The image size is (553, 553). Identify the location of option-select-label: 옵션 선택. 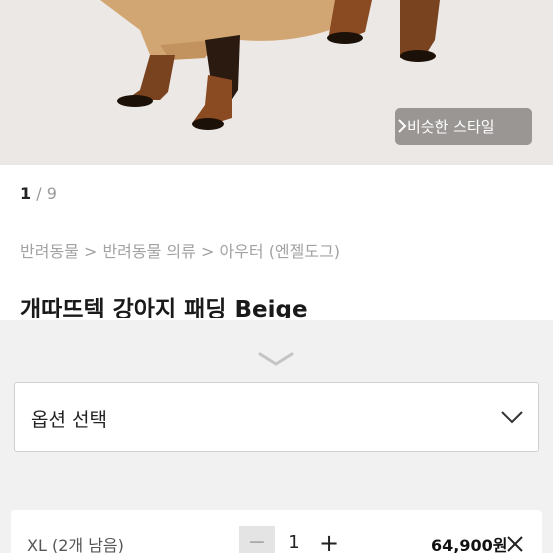
(69, 420).